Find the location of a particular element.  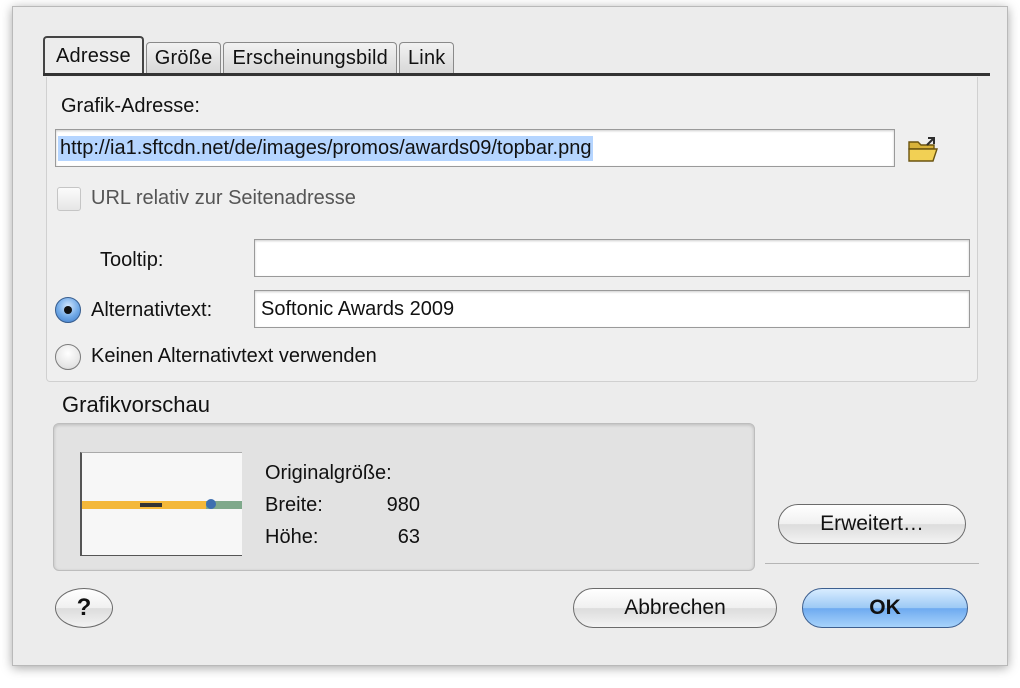

tab-bar: Adresse Größe Erscheinungsbild Link is located at coordinates (249, 55).